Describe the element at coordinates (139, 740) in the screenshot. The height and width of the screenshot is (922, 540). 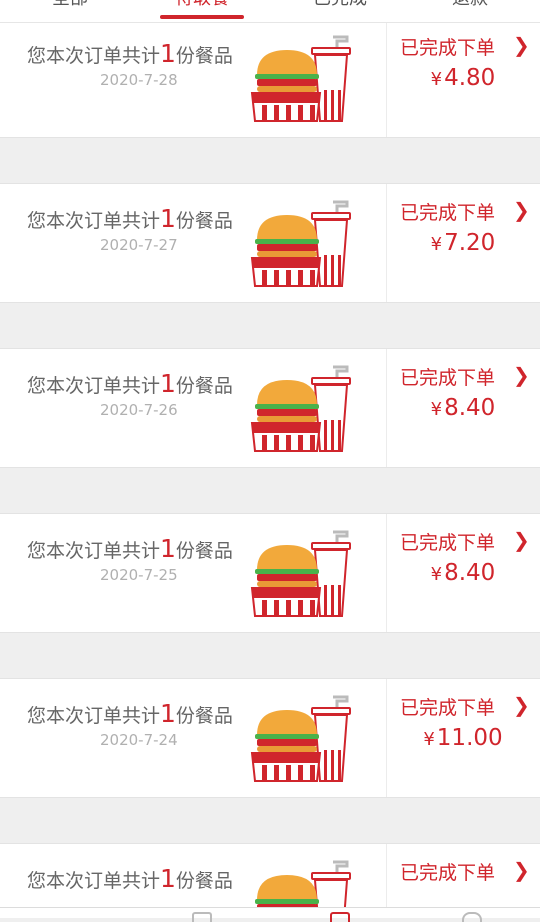
I see `order-date: 2020-7-24` at that location.